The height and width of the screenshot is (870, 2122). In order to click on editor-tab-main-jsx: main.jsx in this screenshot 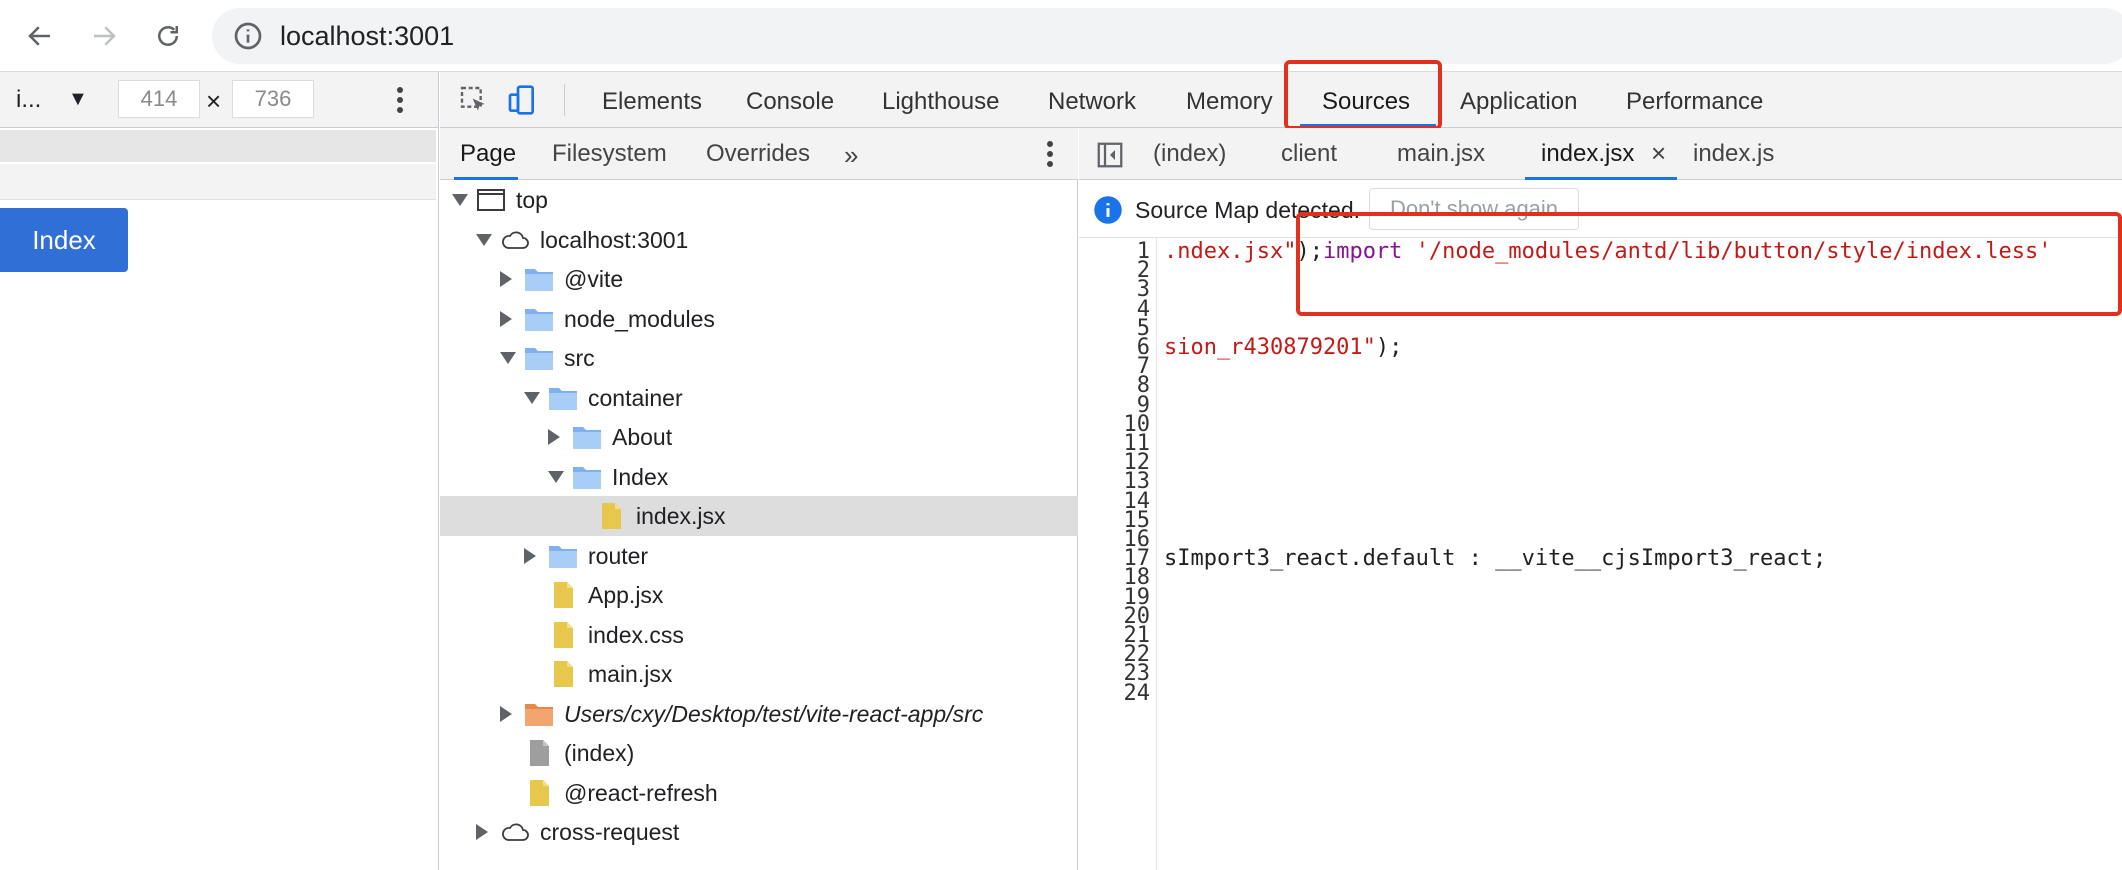, I will do `click(1441, 154)`.